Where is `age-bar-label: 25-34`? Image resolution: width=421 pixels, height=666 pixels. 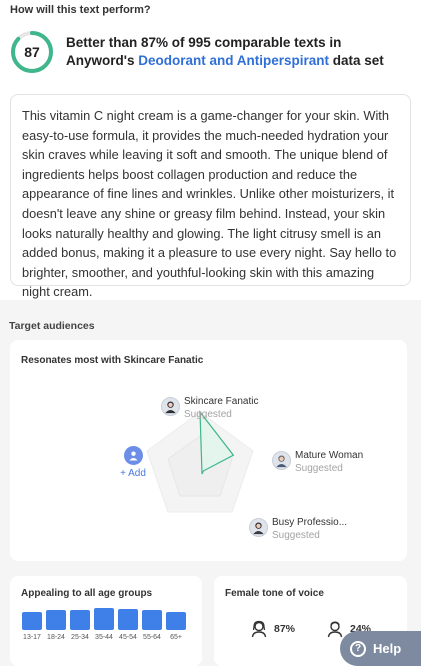
age-bar-label: 25-34 is located at coordinates (80, 637).